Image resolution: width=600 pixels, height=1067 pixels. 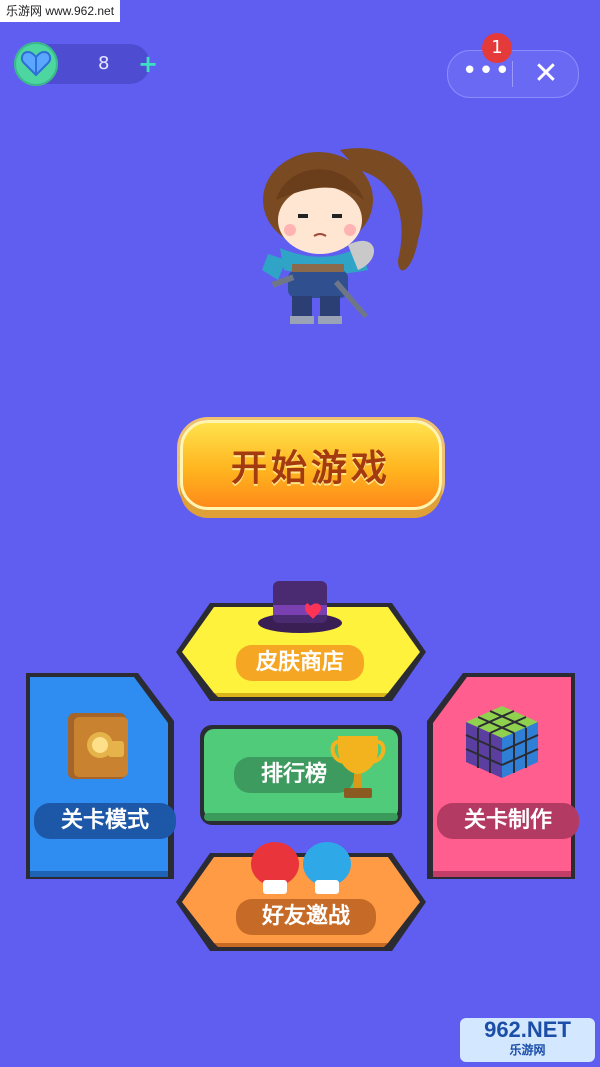 What do you see at coordinates (148, 64) in the screenshot?
I see `add-lives-button: +` at bounding box center [148, 64].